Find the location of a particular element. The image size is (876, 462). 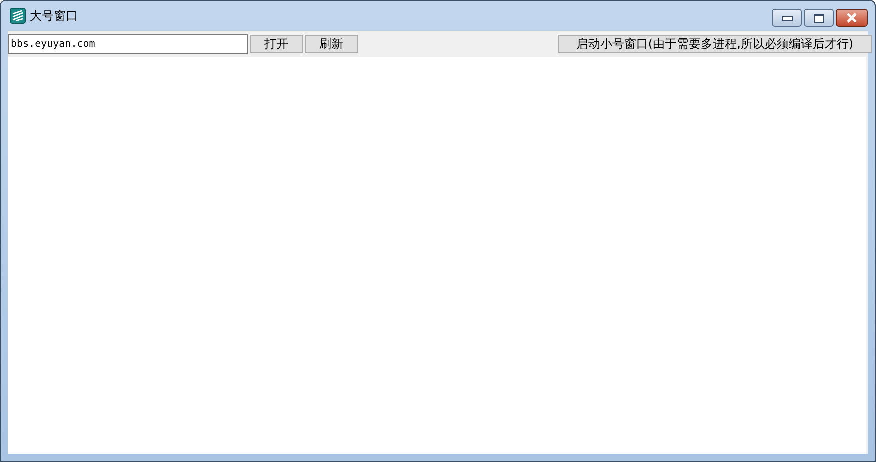

launch-window-button: 启动小号窗口(由于需要多进程,所以必须编译后才行) is located at coordinates (715, 44).